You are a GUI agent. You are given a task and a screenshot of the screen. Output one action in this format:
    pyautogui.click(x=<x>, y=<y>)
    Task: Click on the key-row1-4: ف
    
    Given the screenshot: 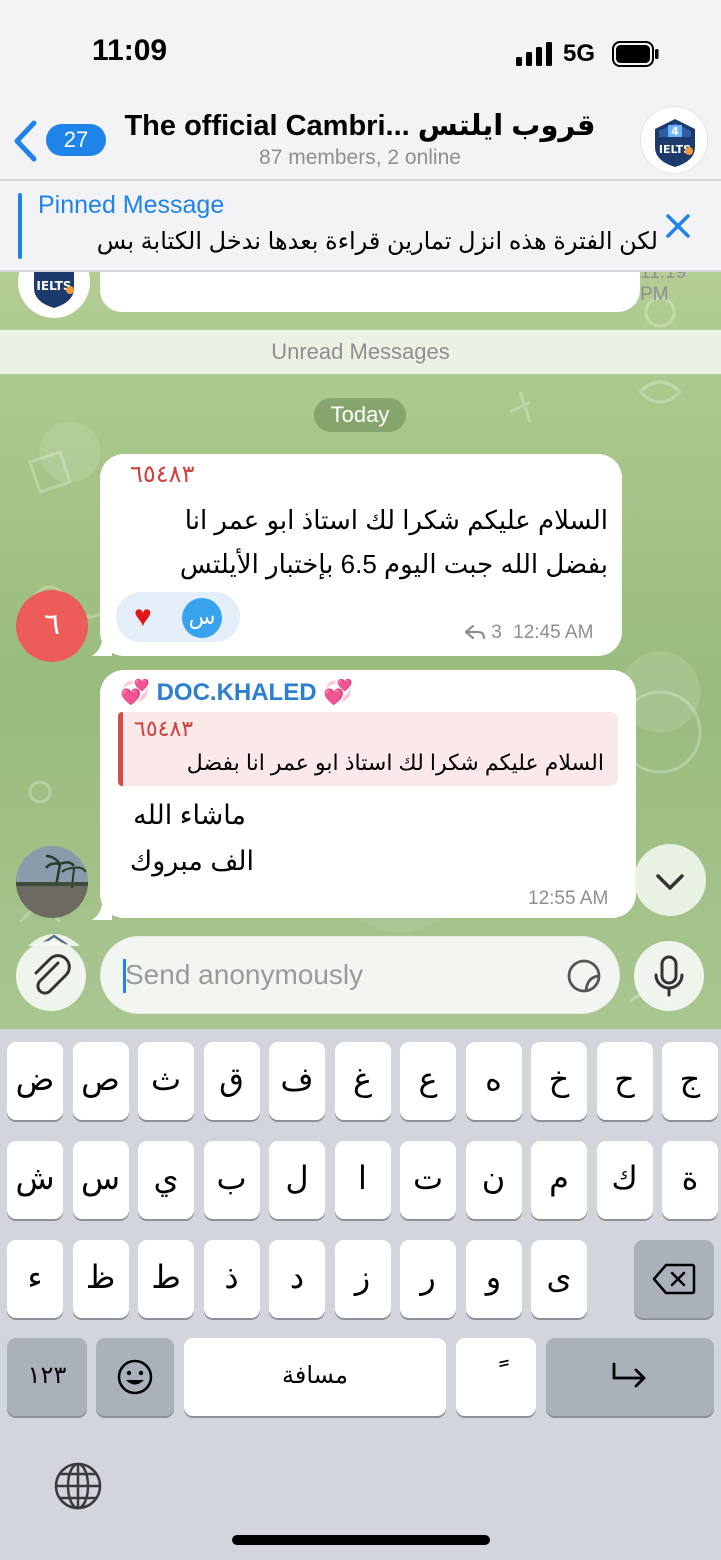 What is the action you would take?
    pyautogui.click(x=297, y=1081)
    